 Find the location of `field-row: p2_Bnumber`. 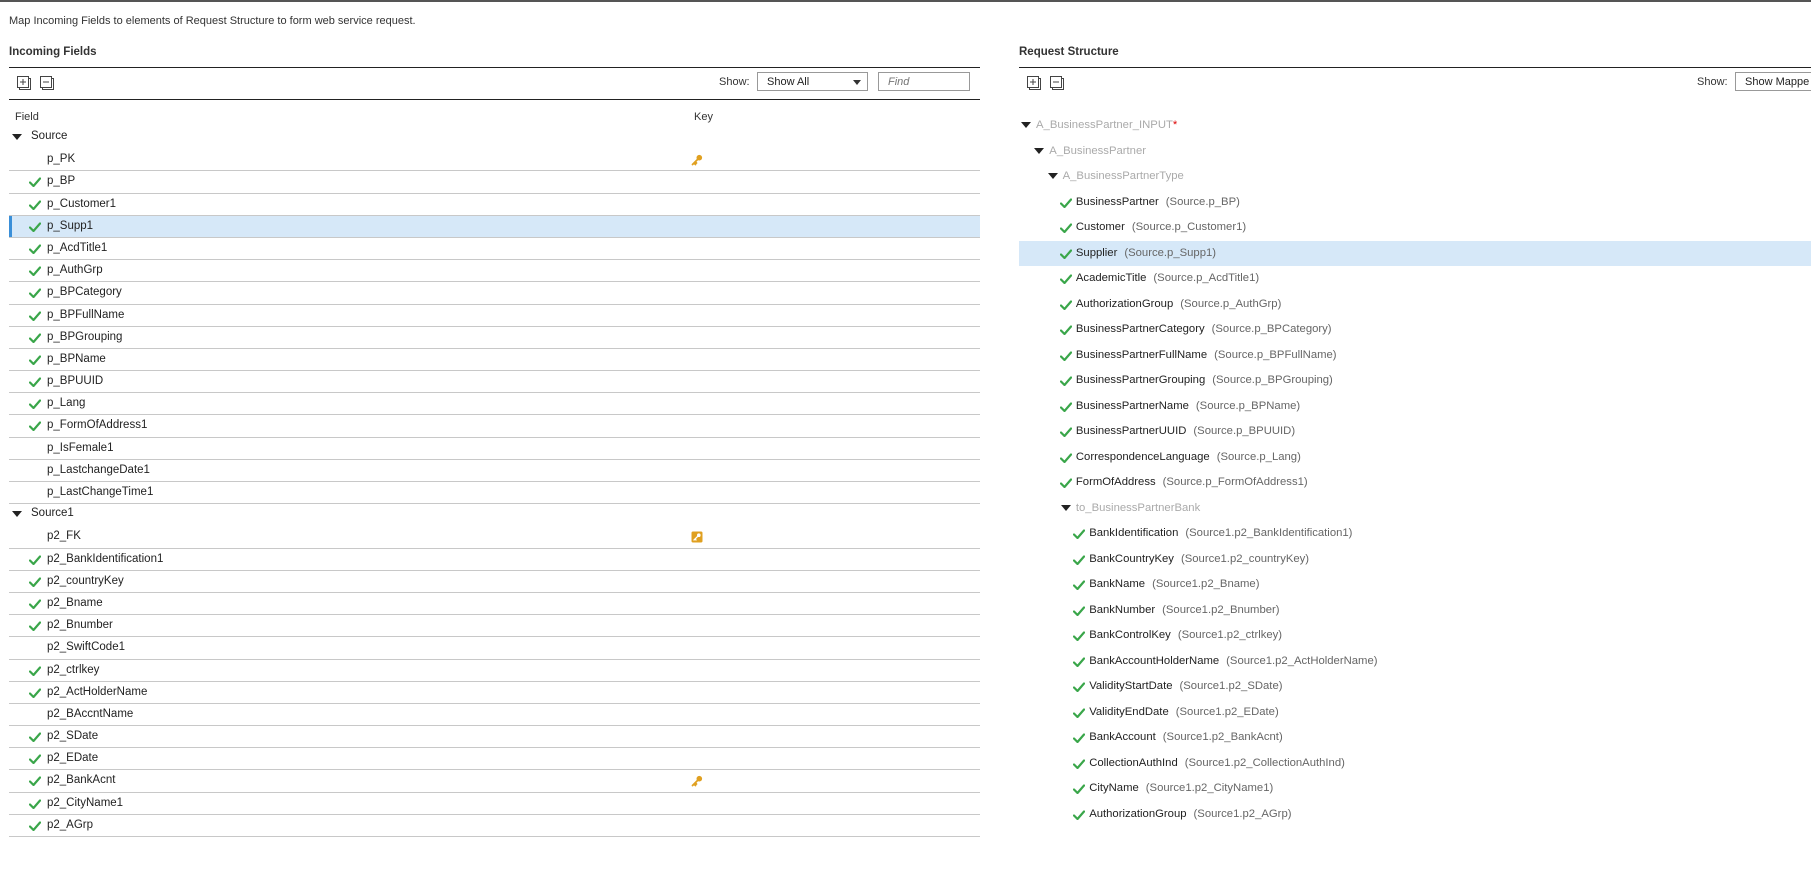

field-row: p2_Bnumber is located at coordinates (494, 626).